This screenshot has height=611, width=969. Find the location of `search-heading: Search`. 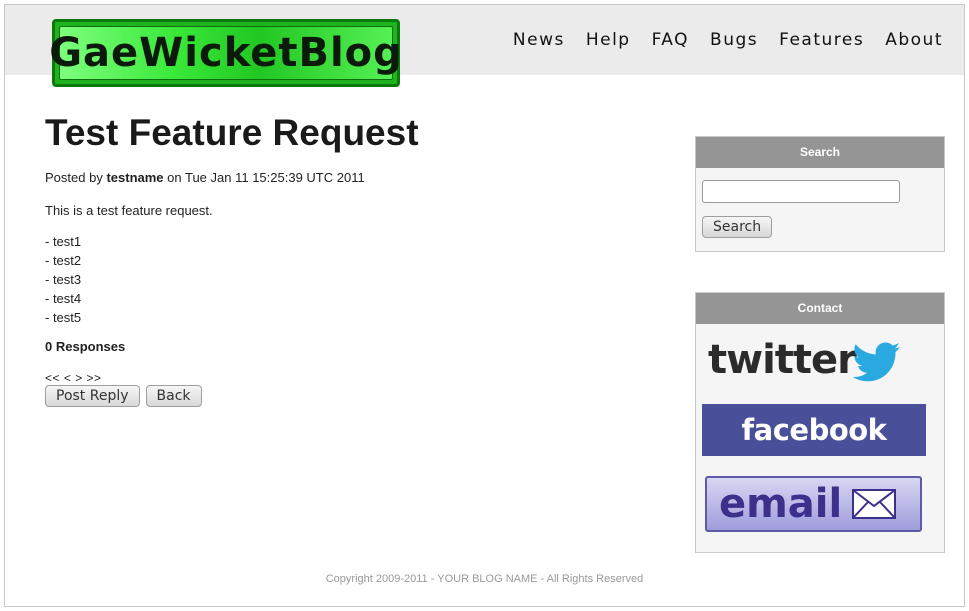

search-heading: Search is located at coordinates (820, 152).